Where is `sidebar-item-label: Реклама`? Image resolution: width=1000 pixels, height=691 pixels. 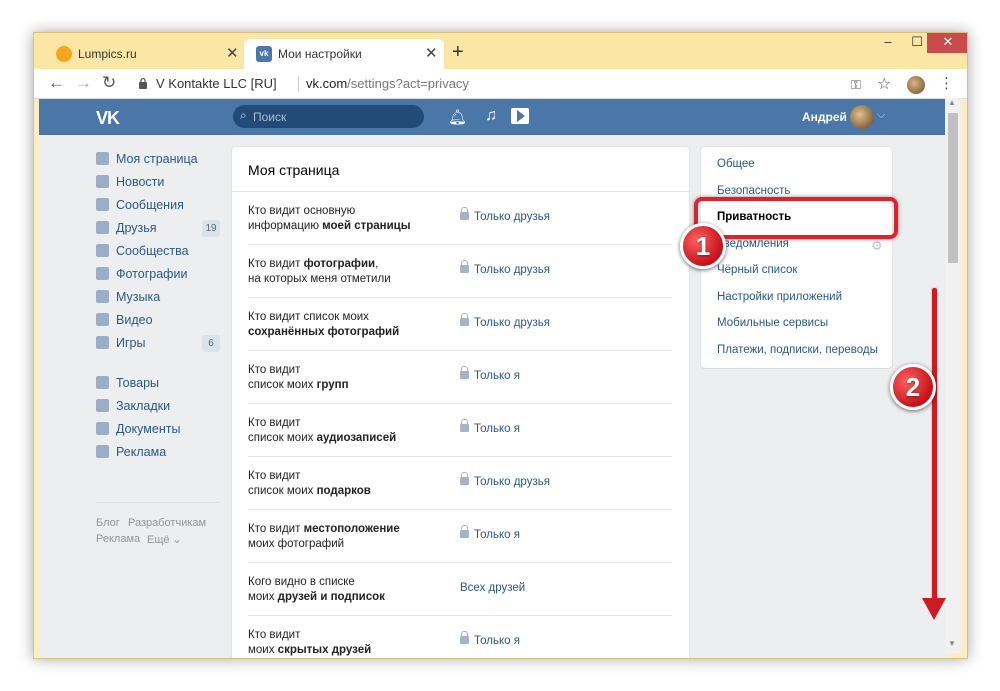
sidebar-item-label: Реклама is located at coordinates (141, 452).